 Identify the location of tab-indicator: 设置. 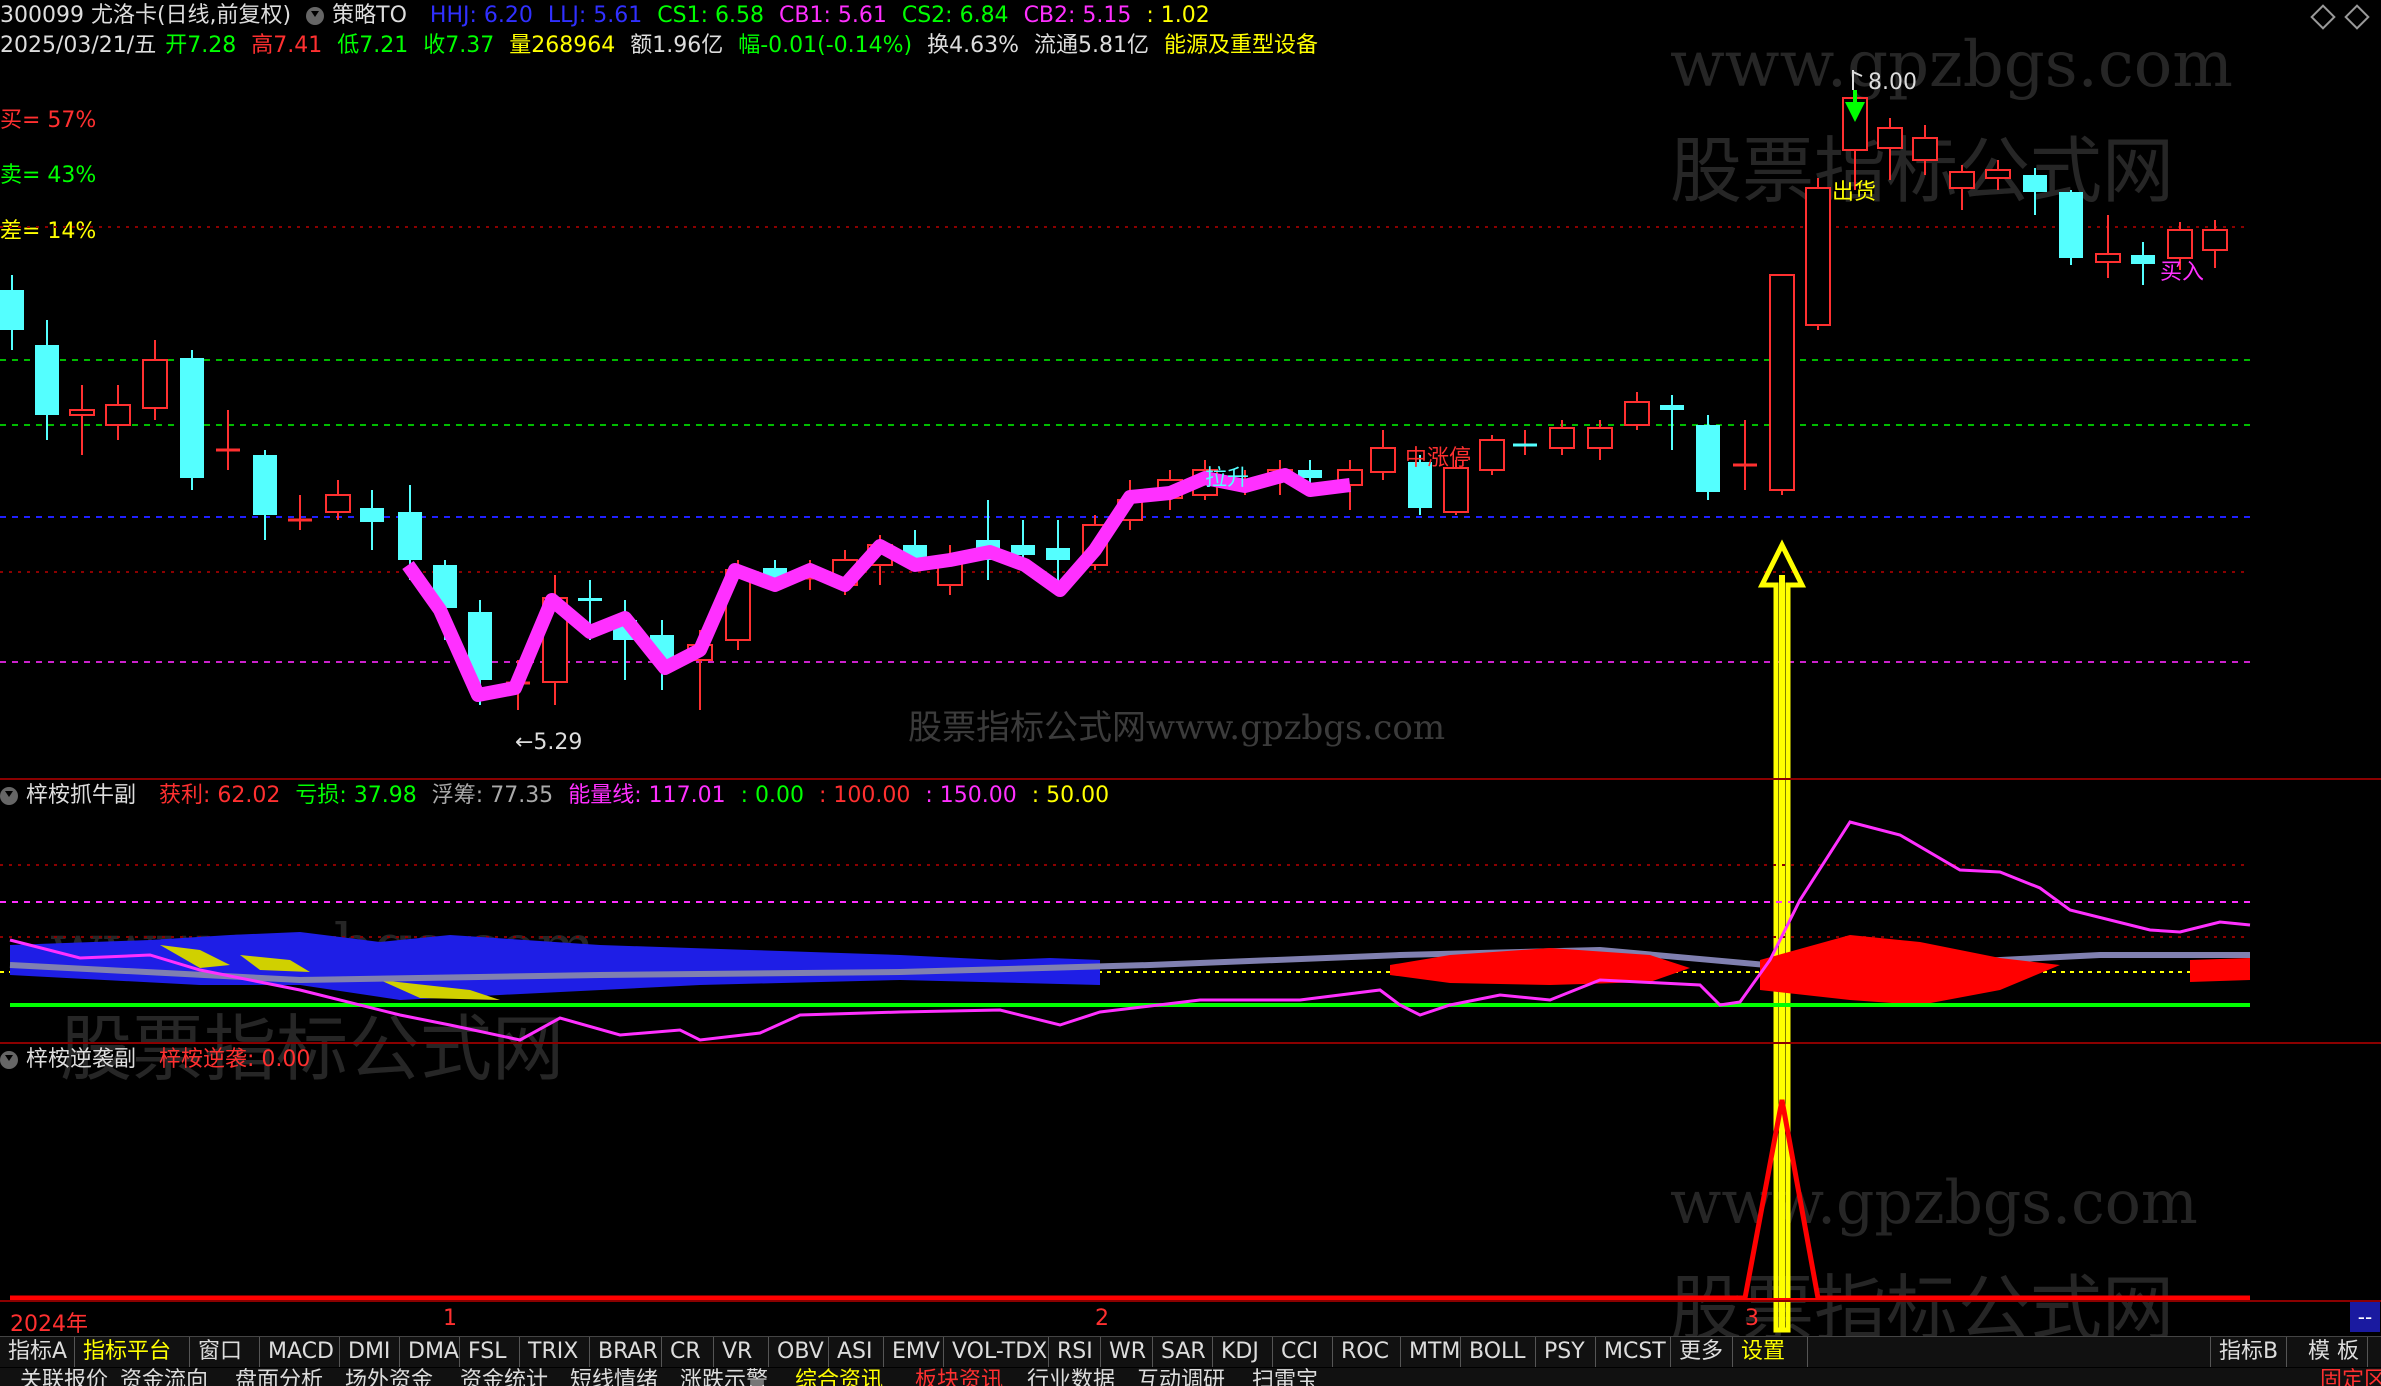
(1770, 1352).